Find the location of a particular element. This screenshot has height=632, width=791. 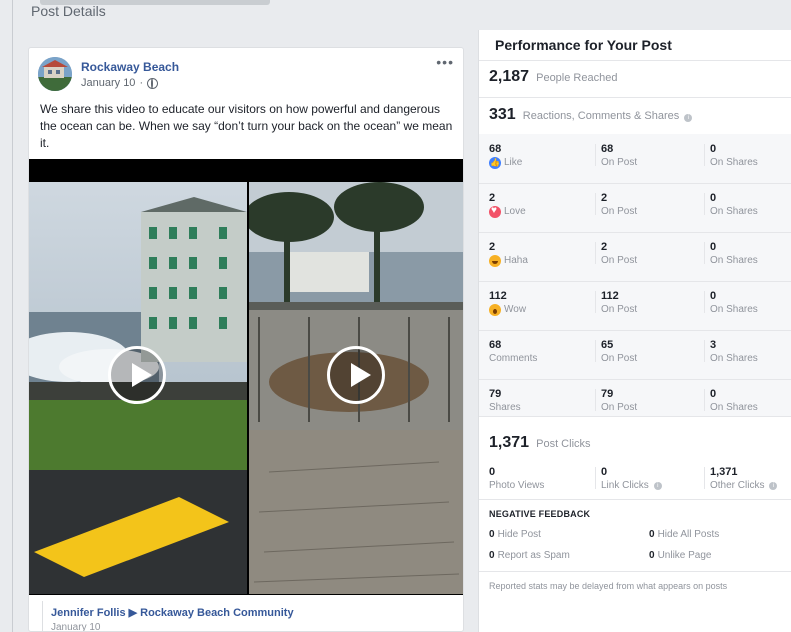

negative-feedback-title: NEGATIVE FEEDBACK is located at coordinates (540, 514).